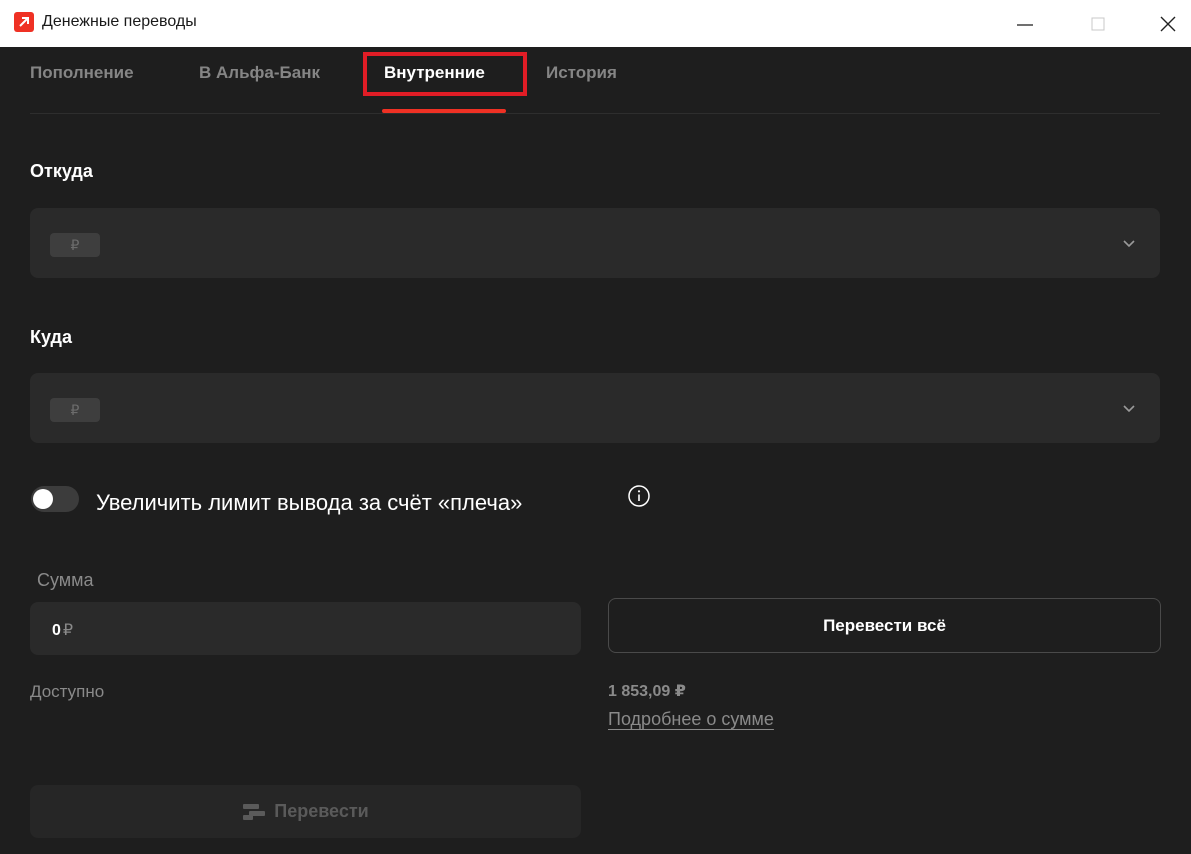 This screenshot has width=1191, height=854. Describe the element at coordinates (691, 719) in the screenshot. I see `amount-details-link: Подробнее о сумме` at that location.